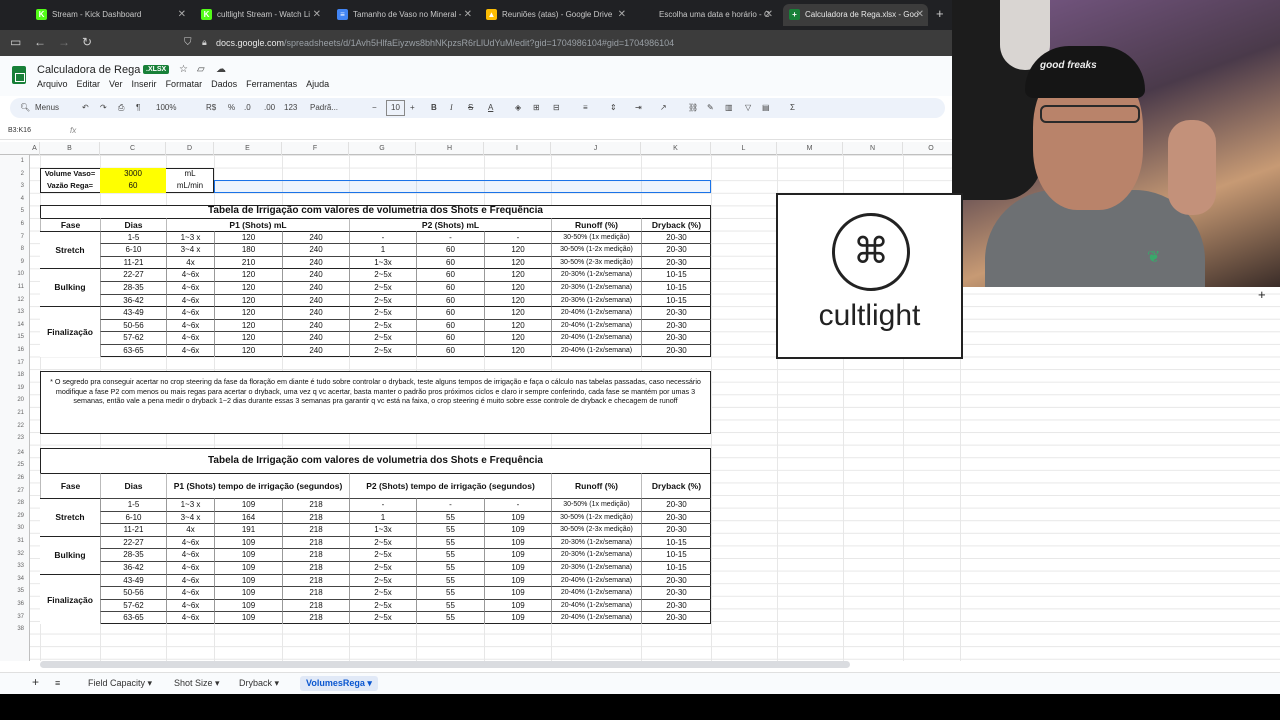  Describe the element at coordinates (257, 485) in the screenshot. I see `column-header-p1: P1 (Shots) tempo de irrigação (segundos)` at that location.